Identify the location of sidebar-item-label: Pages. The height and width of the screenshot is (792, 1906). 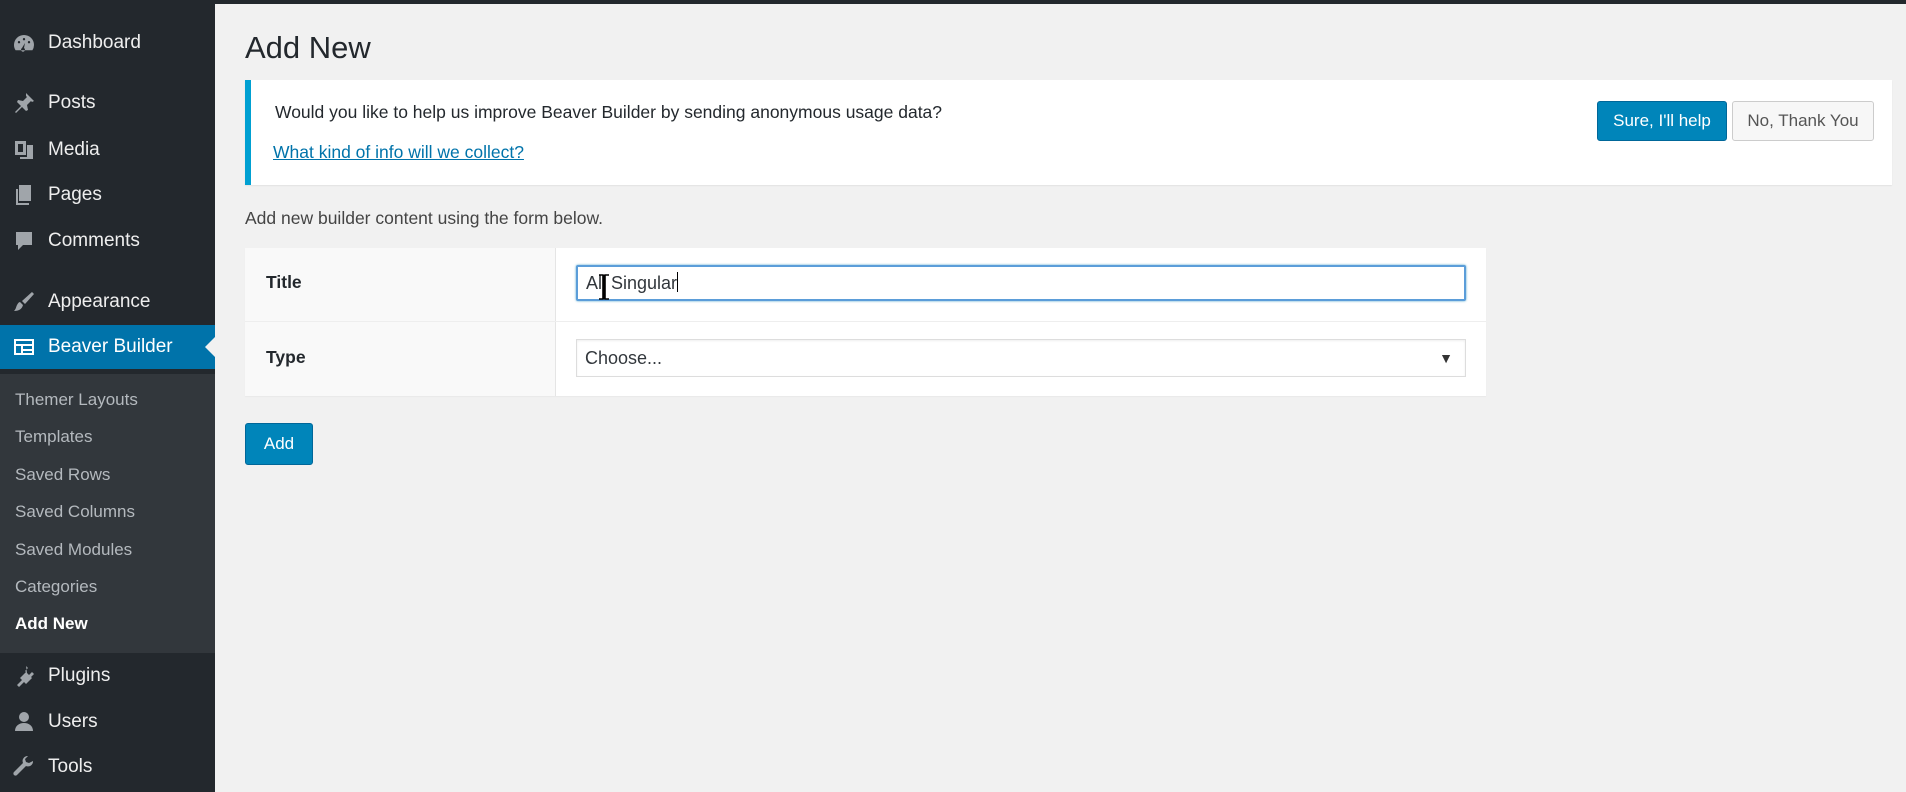
(75, 194).